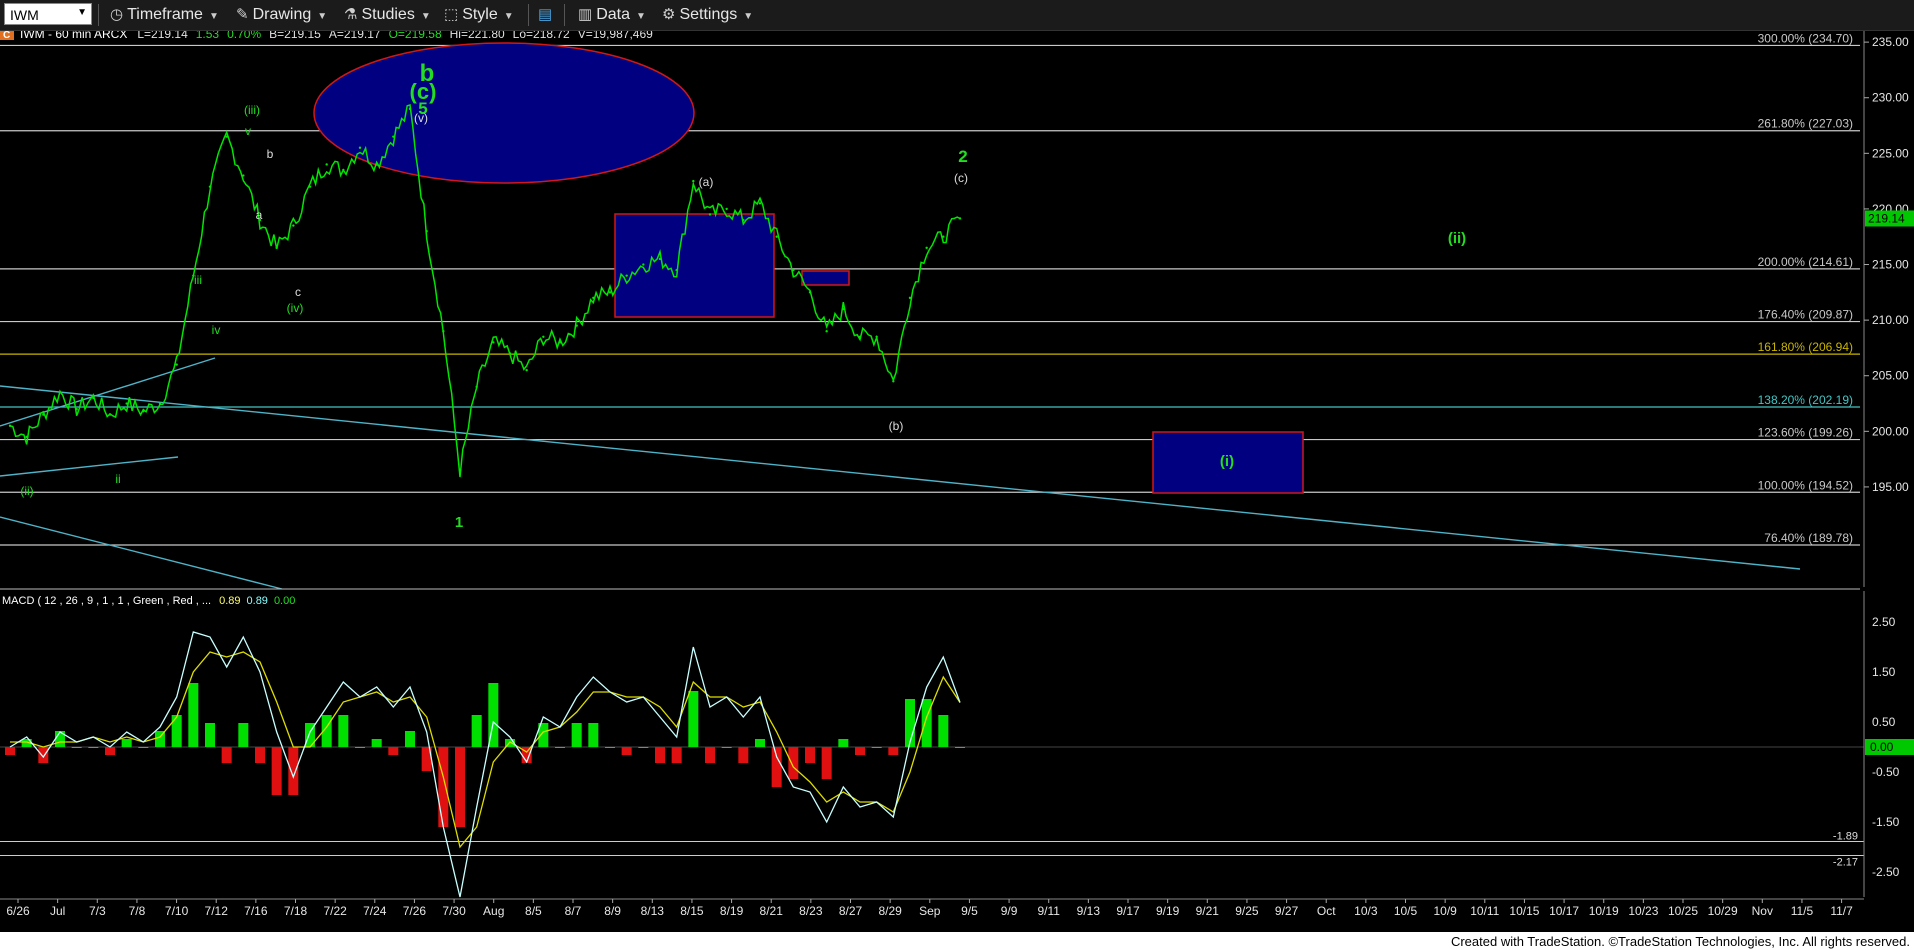 Image resolution: width=1914 pixels, height=950 pixels. I want to click on settings-label: Settings, so click(708, 14).